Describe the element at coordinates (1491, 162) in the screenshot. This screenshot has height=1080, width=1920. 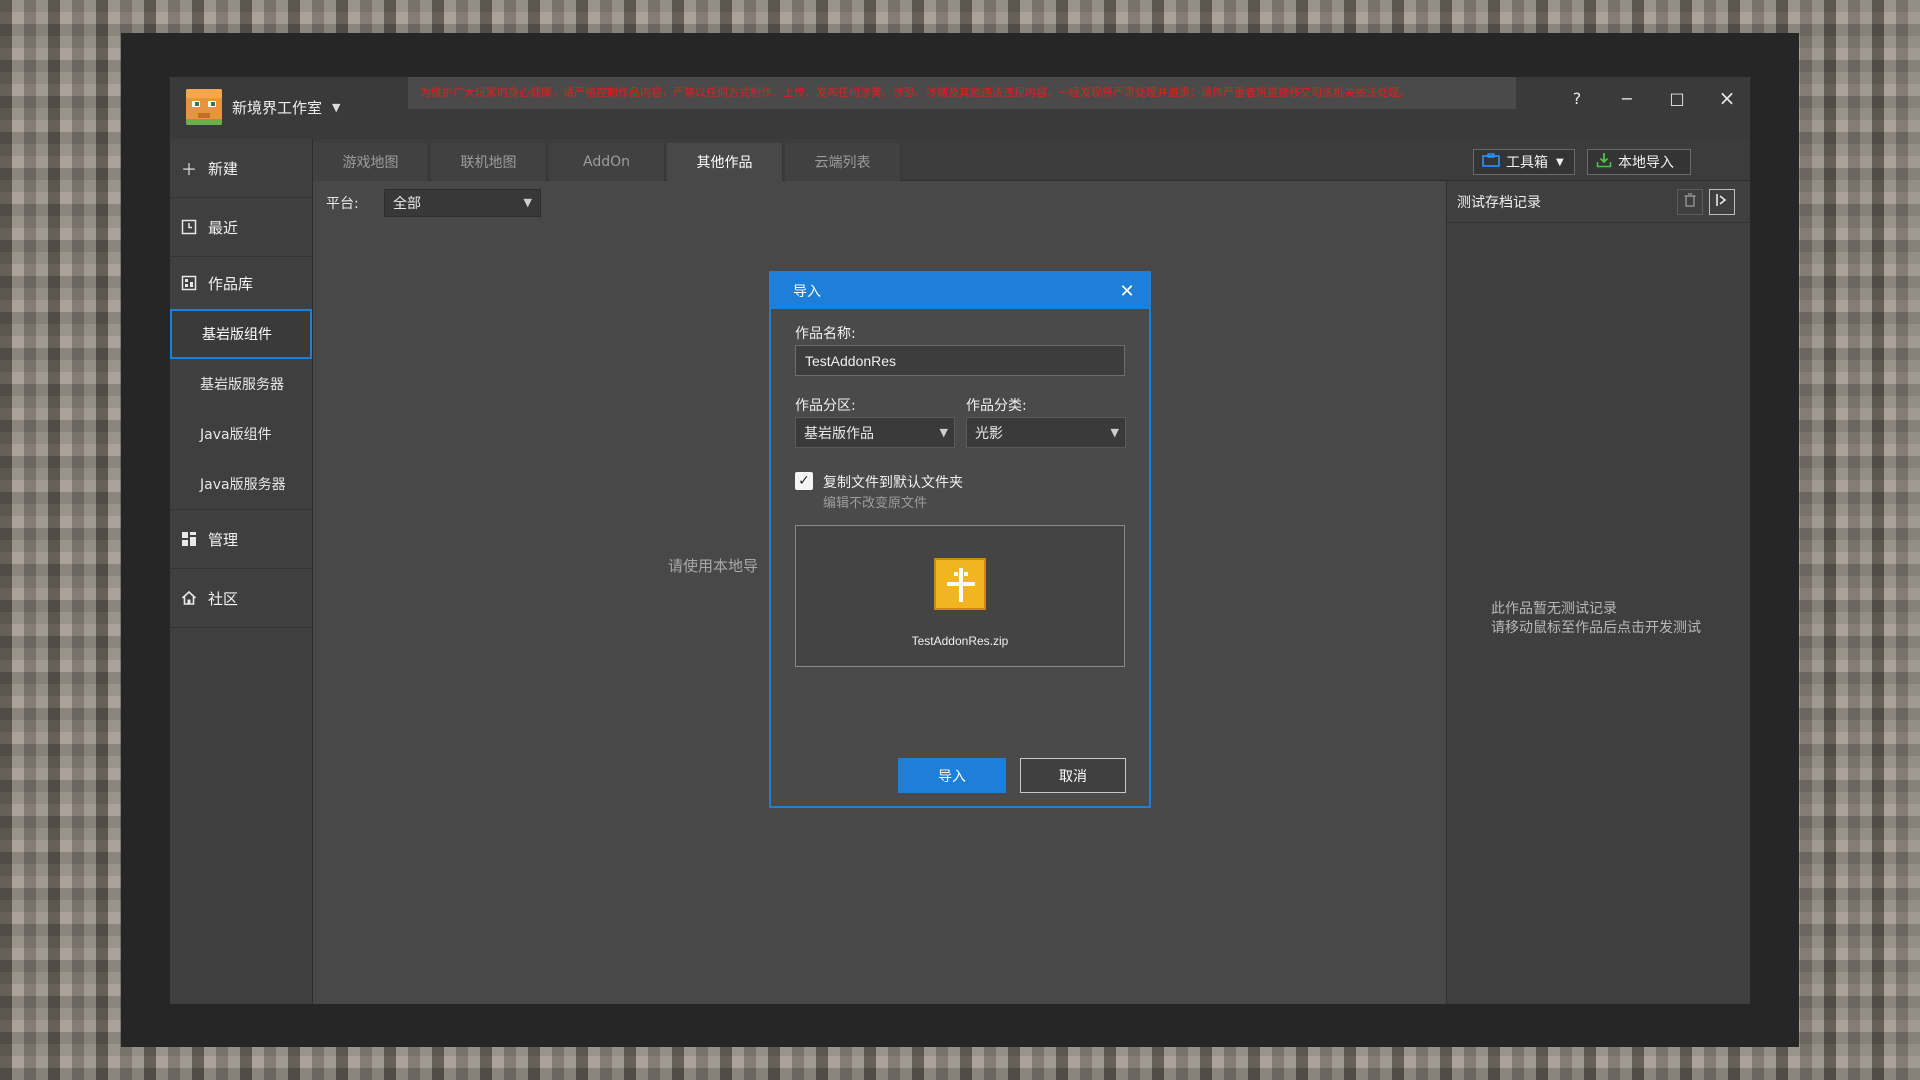
I see `toolbox-icon` at that location.